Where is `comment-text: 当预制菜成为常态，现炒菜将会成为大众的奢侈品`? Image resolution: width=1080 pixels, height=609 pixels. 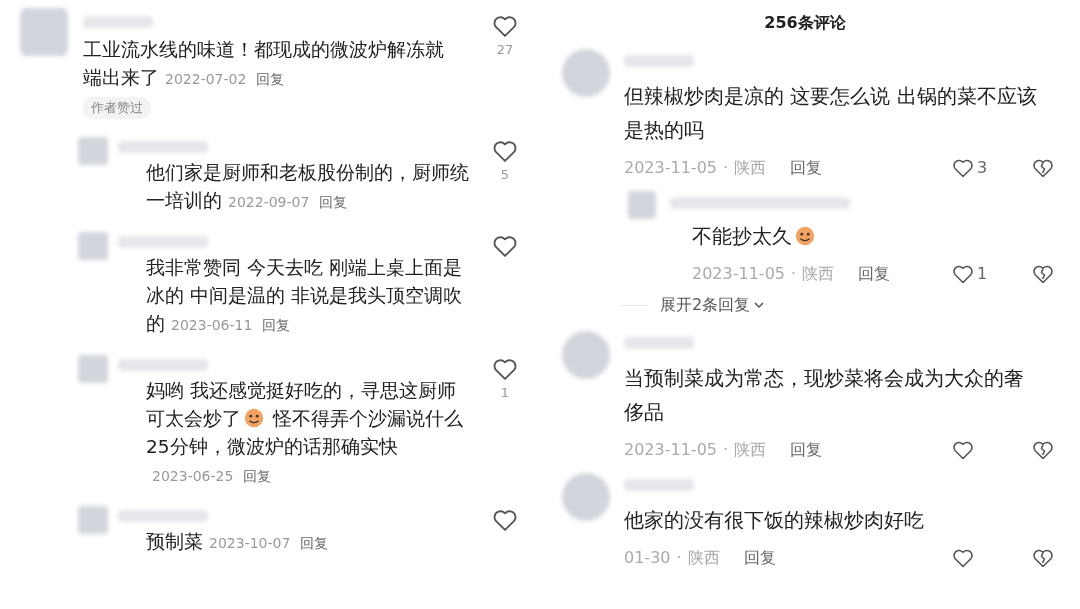
comment-text: 当预制菜成为常态，现炒菜将会成为大众的奢侈品 is located at coordinates (824, 395).